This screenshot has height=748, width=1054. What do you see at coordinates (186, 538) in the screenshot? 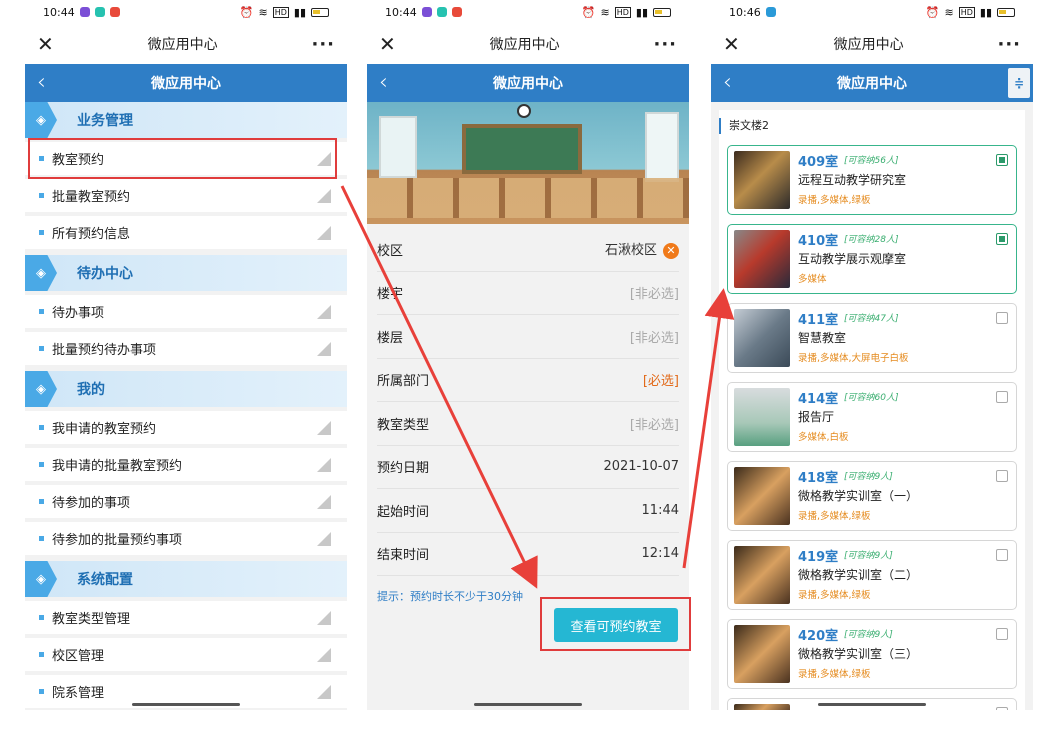
I see `menu-item-pending-batch-events: 待参加的批量预约事项` at bounding box center [186, 538].